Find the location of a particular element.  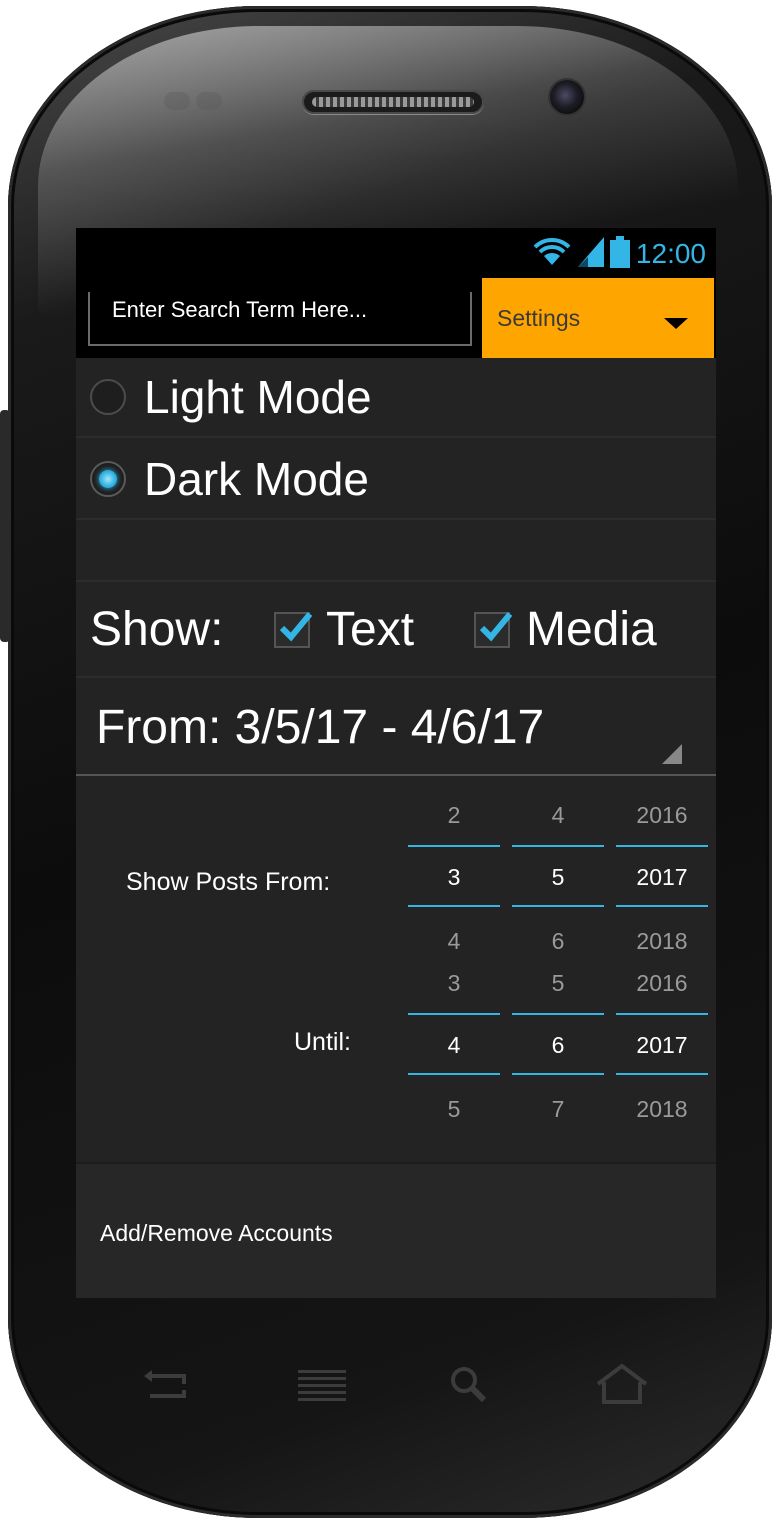

media-checkbox is located at coordinates (493, 630).